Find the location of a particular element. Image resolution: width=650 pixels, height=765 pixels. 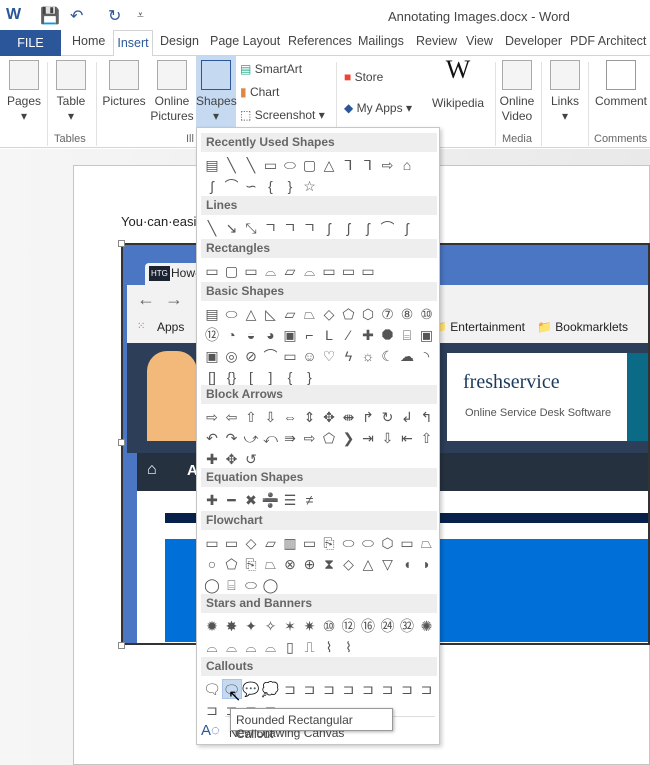

shape-item: ▯ is located at coordinates (290, 647).